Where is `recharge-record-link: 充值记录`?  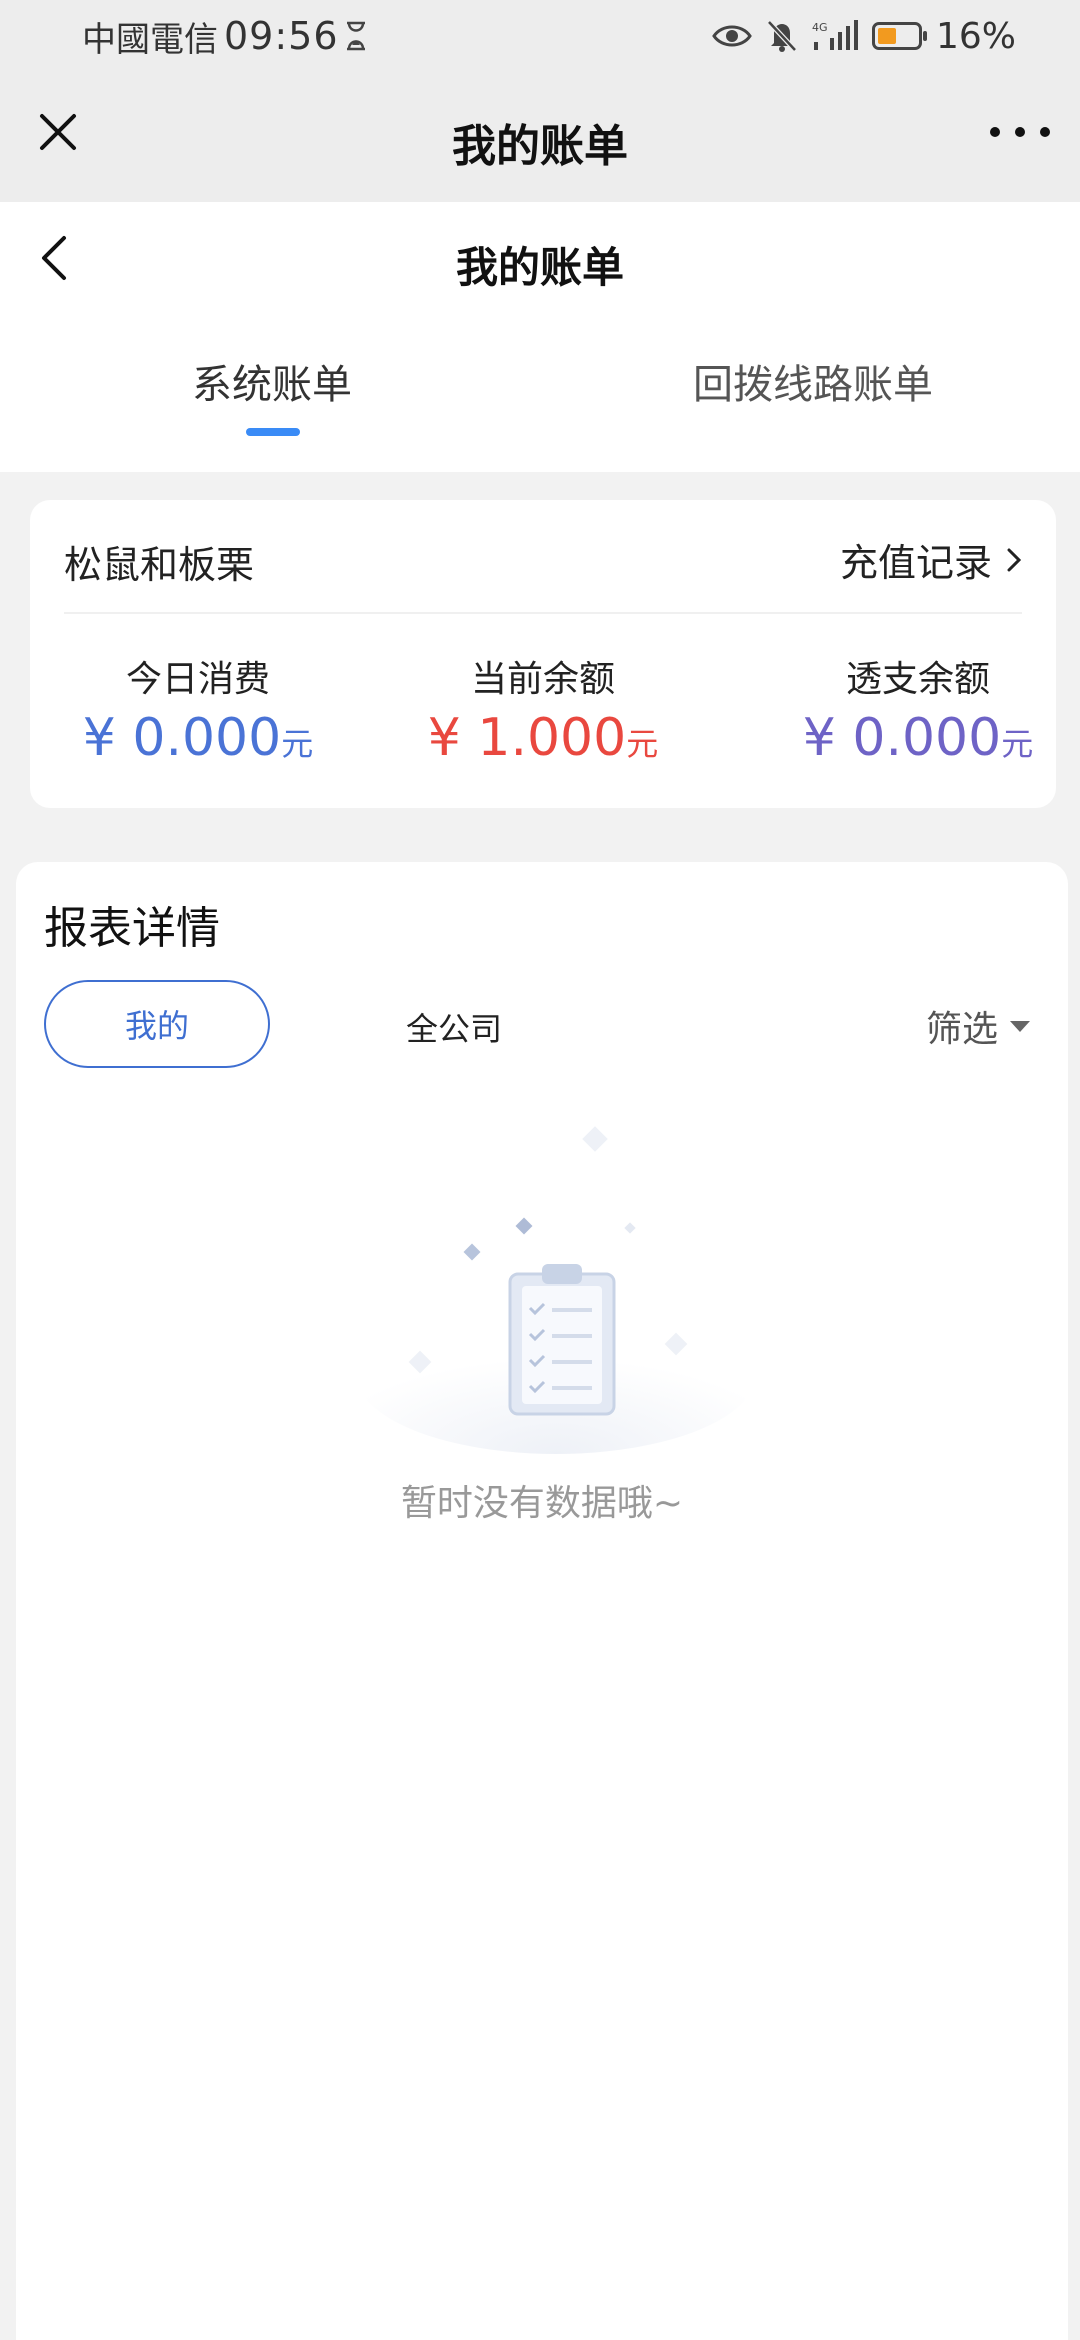 recharge-record-link: 充值记录 is located at coordinates (931, 559).